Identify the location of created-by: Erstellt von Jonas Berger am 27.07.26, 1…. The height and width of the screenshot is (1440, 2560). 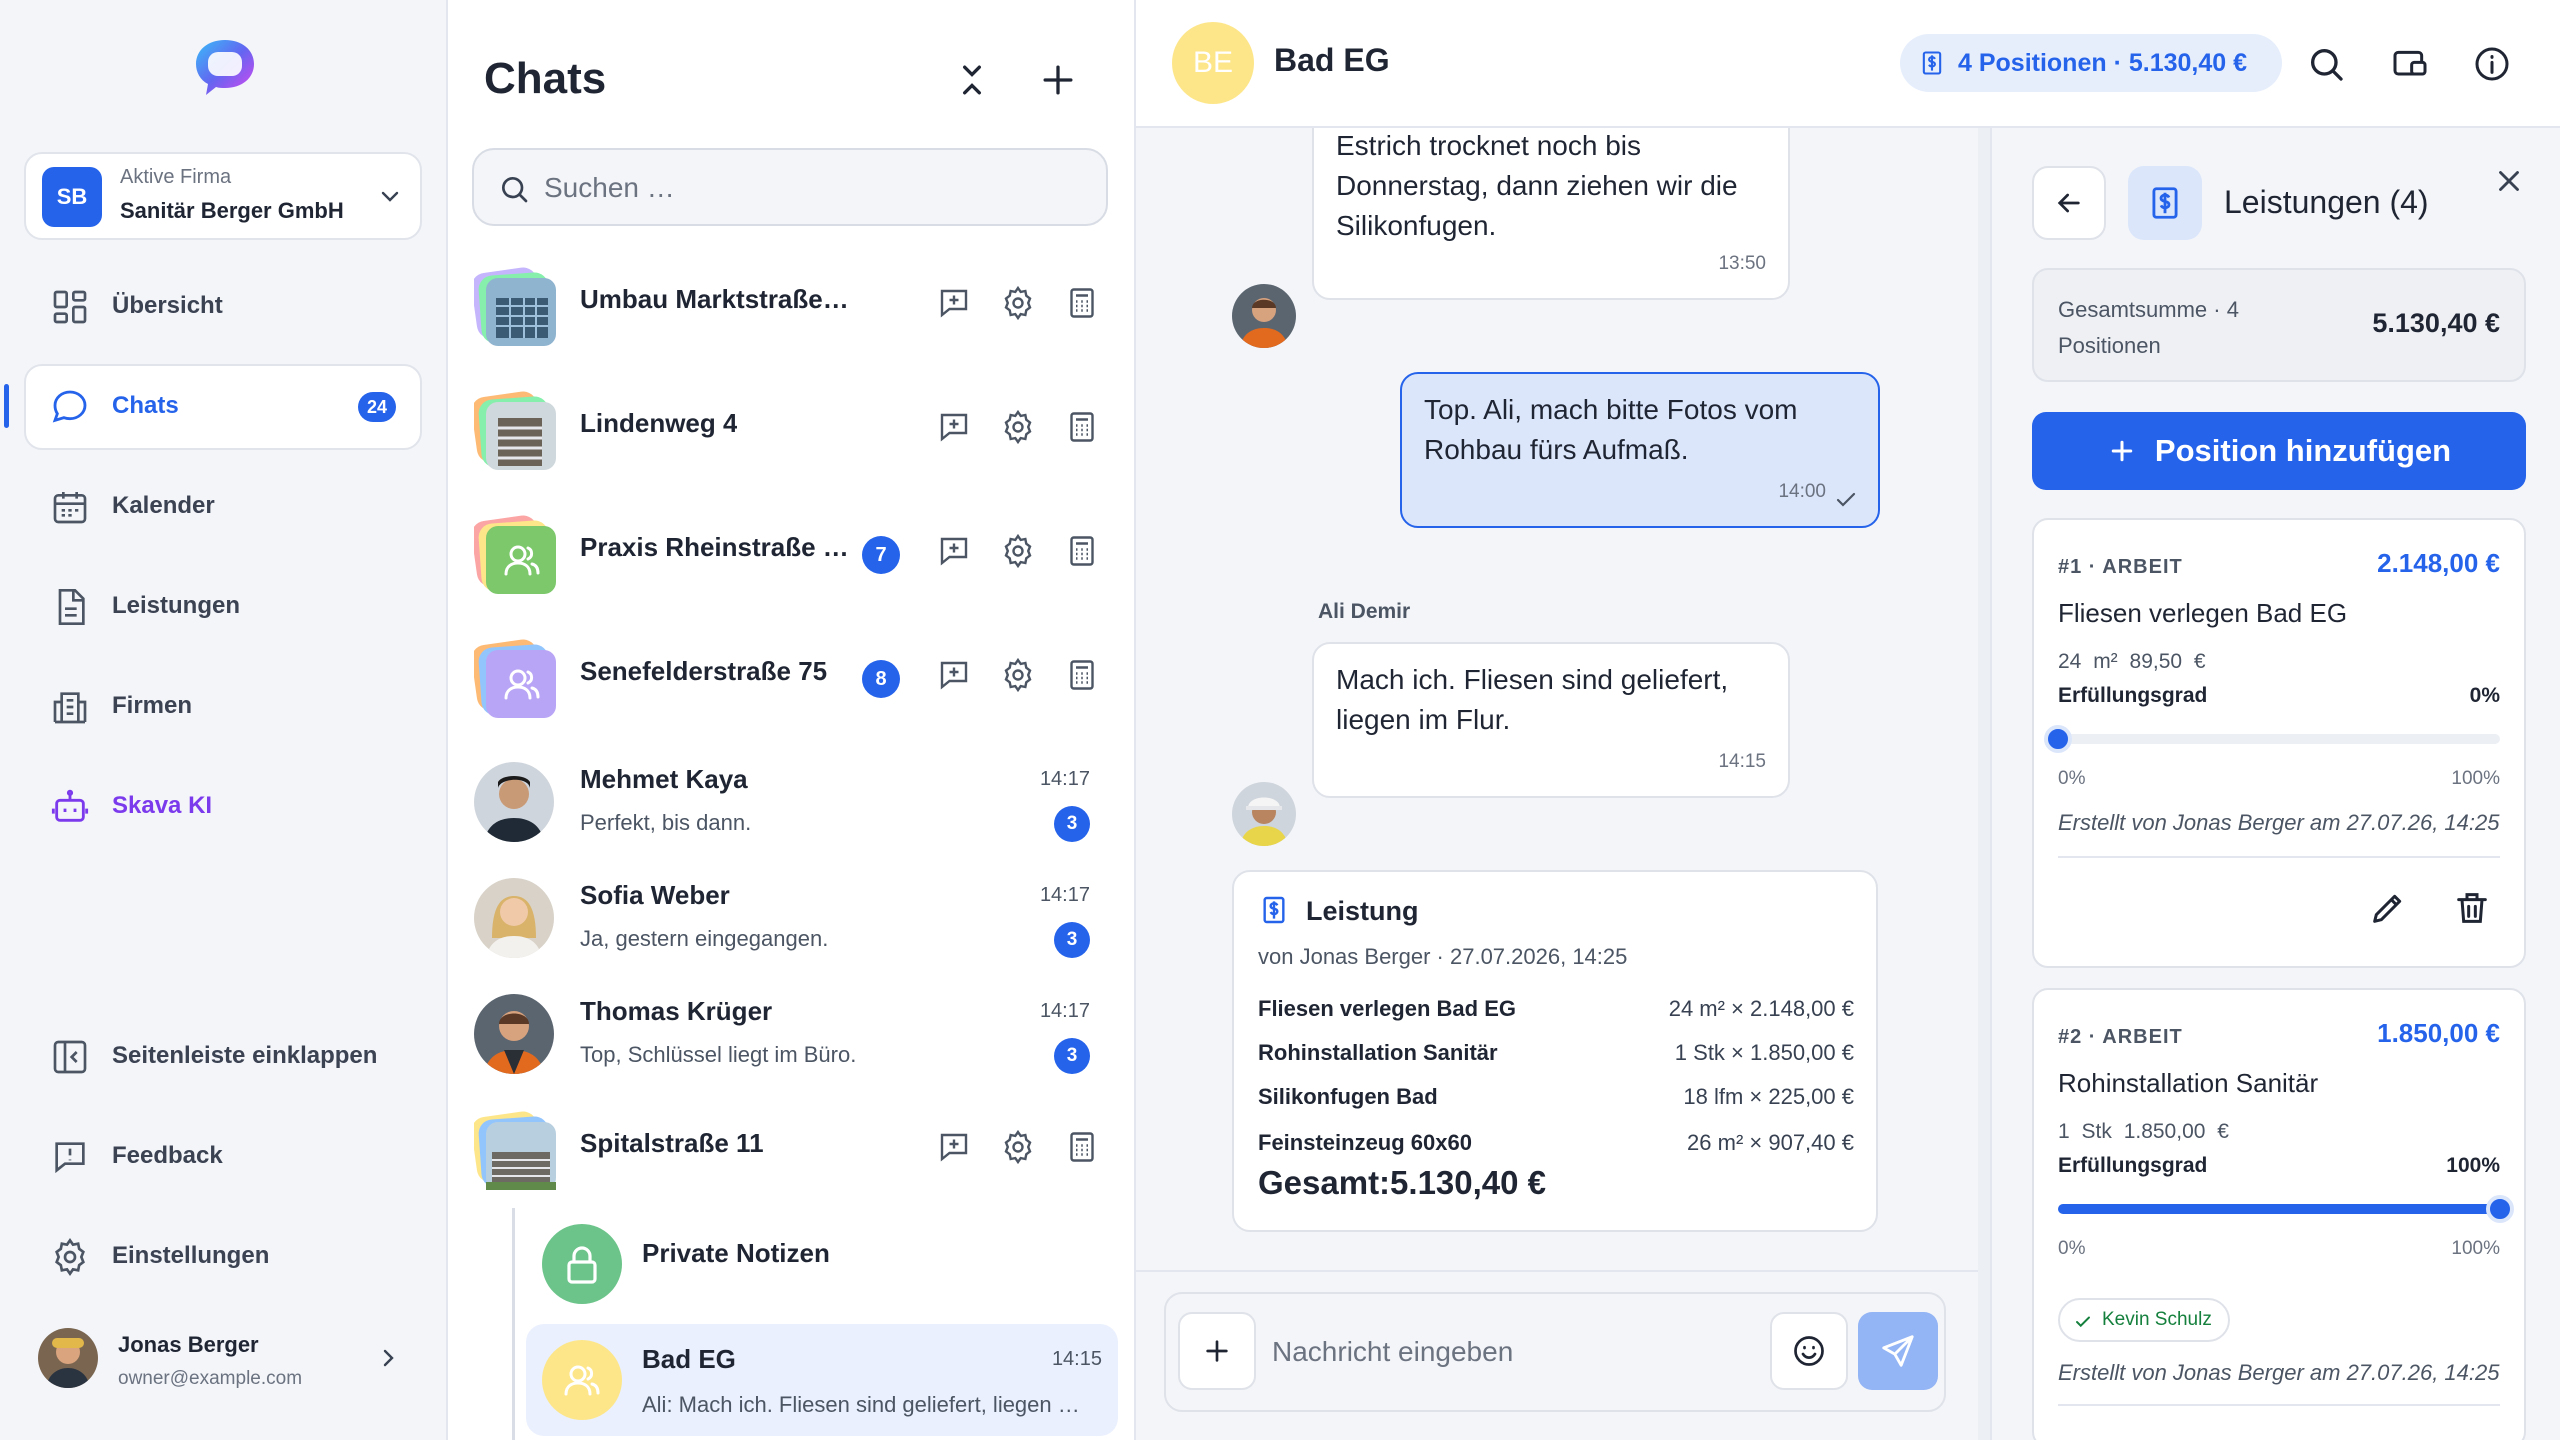
(2279, 1372).